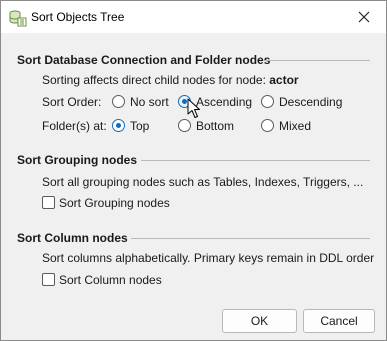  Describe the element at coordinates (193, 108) in the screenshot. I see `mouse-cursor-icon` at that location.